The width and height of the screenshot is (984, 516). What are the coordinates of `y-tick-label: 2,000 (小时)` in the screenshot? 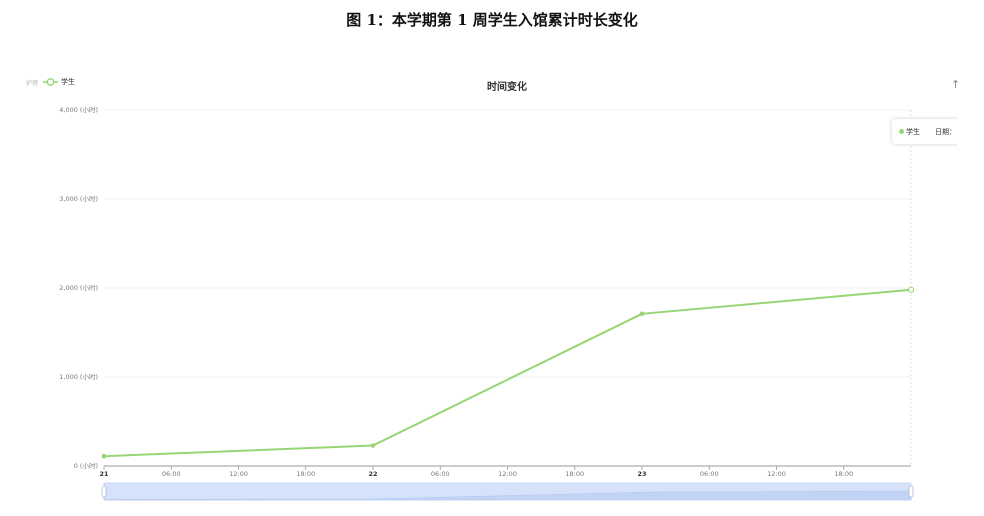 It's located at (78, 287).